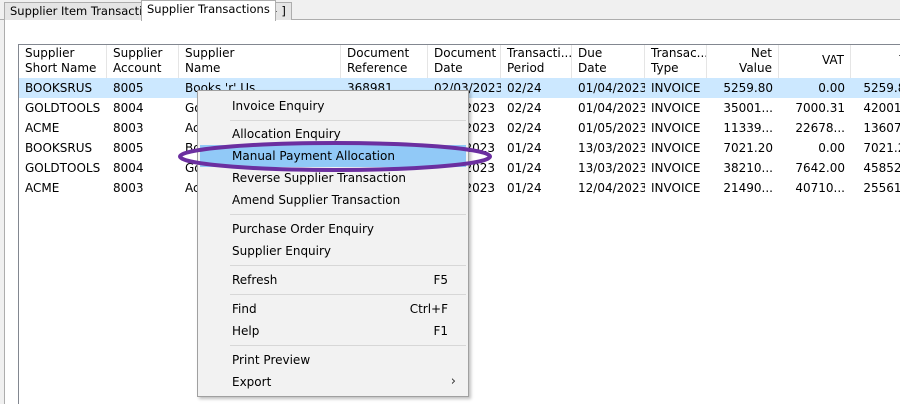 This screenshot has height=404, width=900. What do you see at coordinates (536, 61) in the screenshot?
I see `column-header-transaction-period: Transacti... Period` at bounding box center [536, 61].